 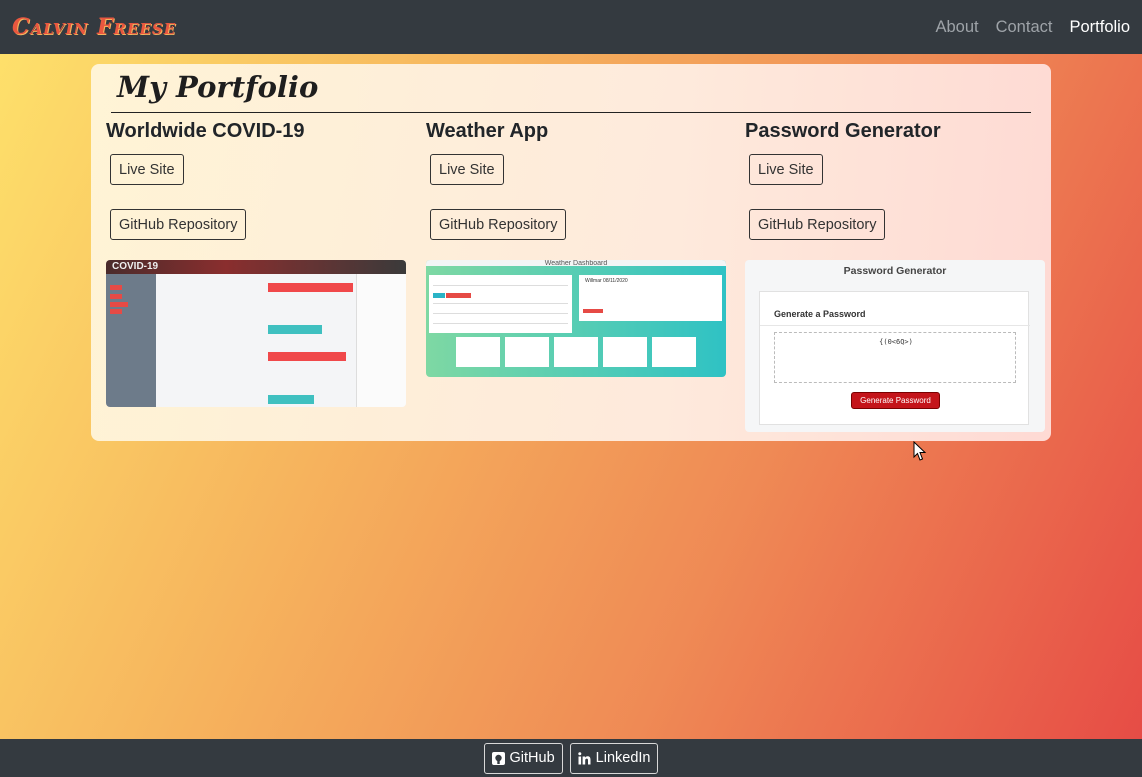 What do you see at coordinates (895, 400) in the screenshot?
I see `thumb-generate-button: Generate Password` at bounding box center [895, 400].